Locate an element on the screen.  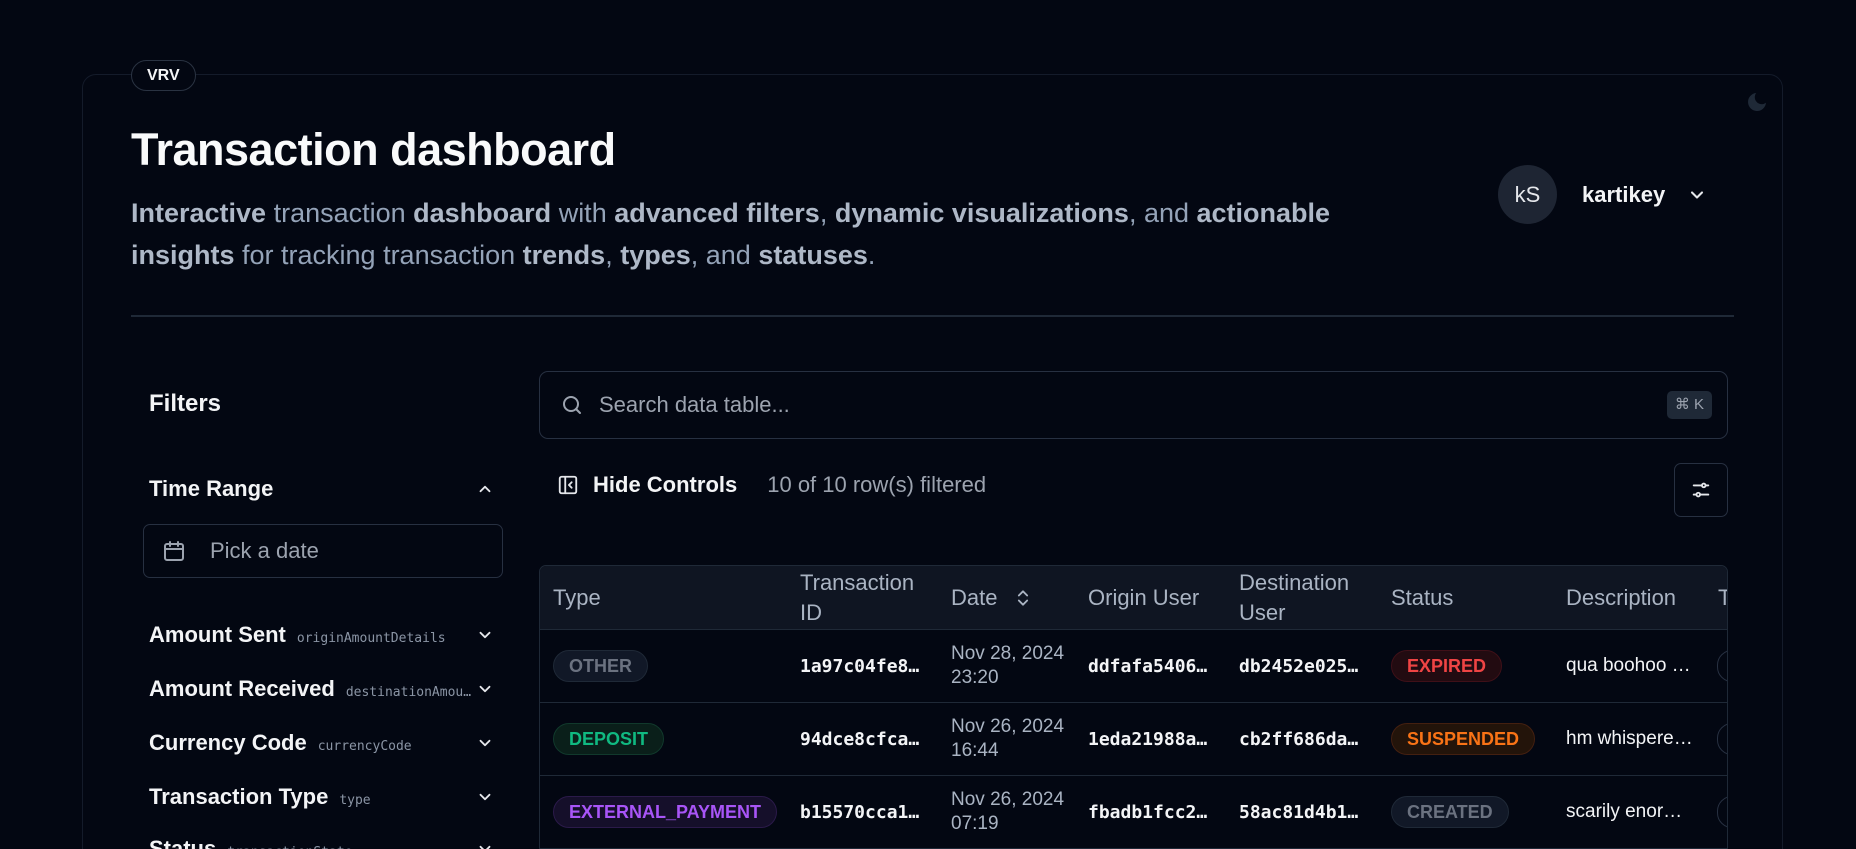
column-header-destination-user: Destination User is located at coordinates (1304, 598).